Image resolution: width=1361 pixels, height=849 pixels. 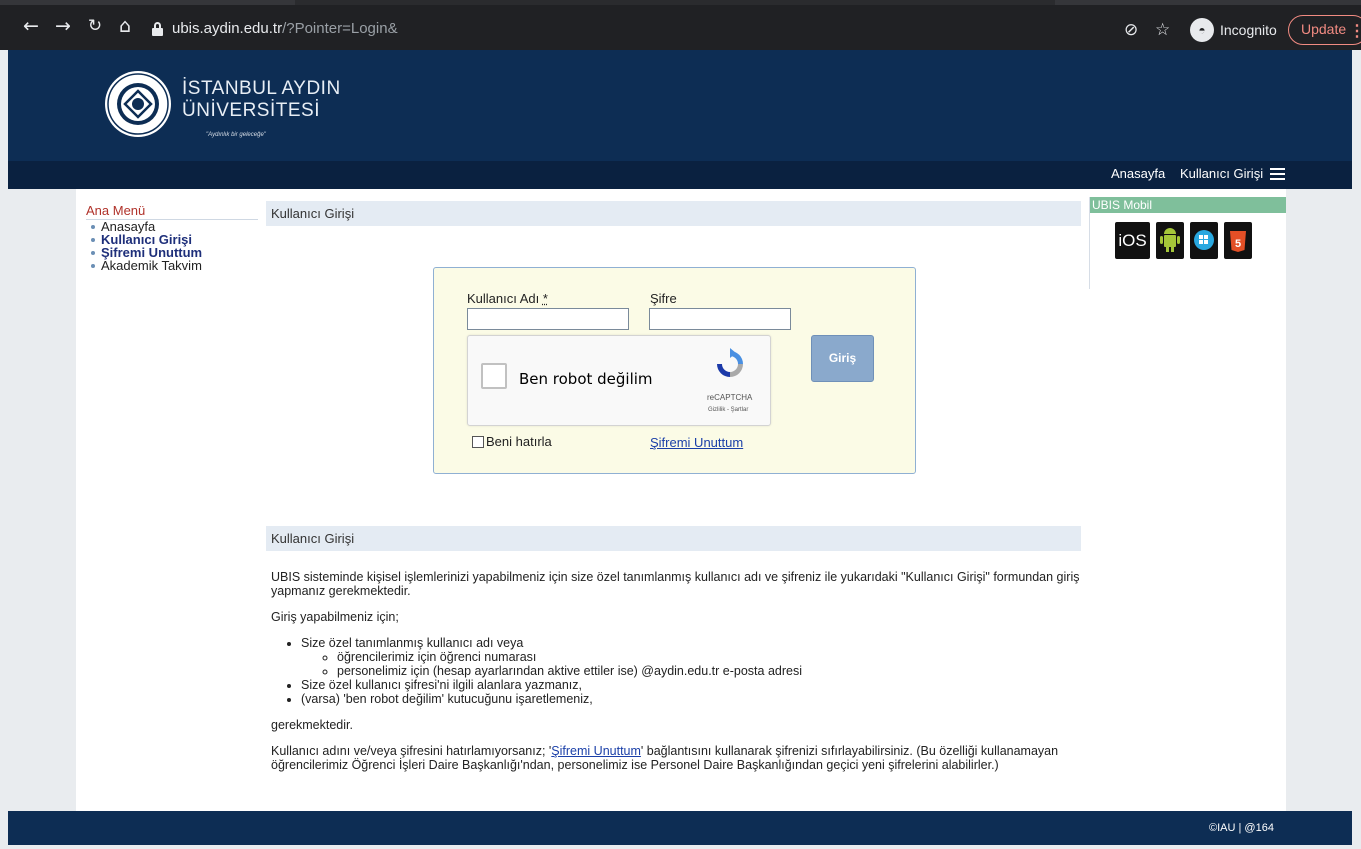 What do you see at coordinates (63, 26) in the screenshot?
I see `forward-icon: →` at bounding box center [63, 26].